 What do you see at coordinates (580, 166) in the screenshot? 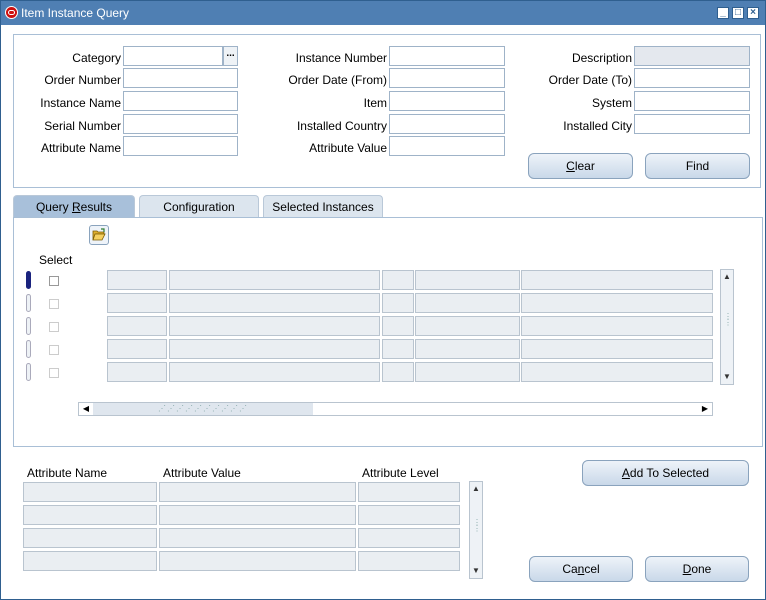
I see `clear-button: Clear` at bounding box center [580, 166].